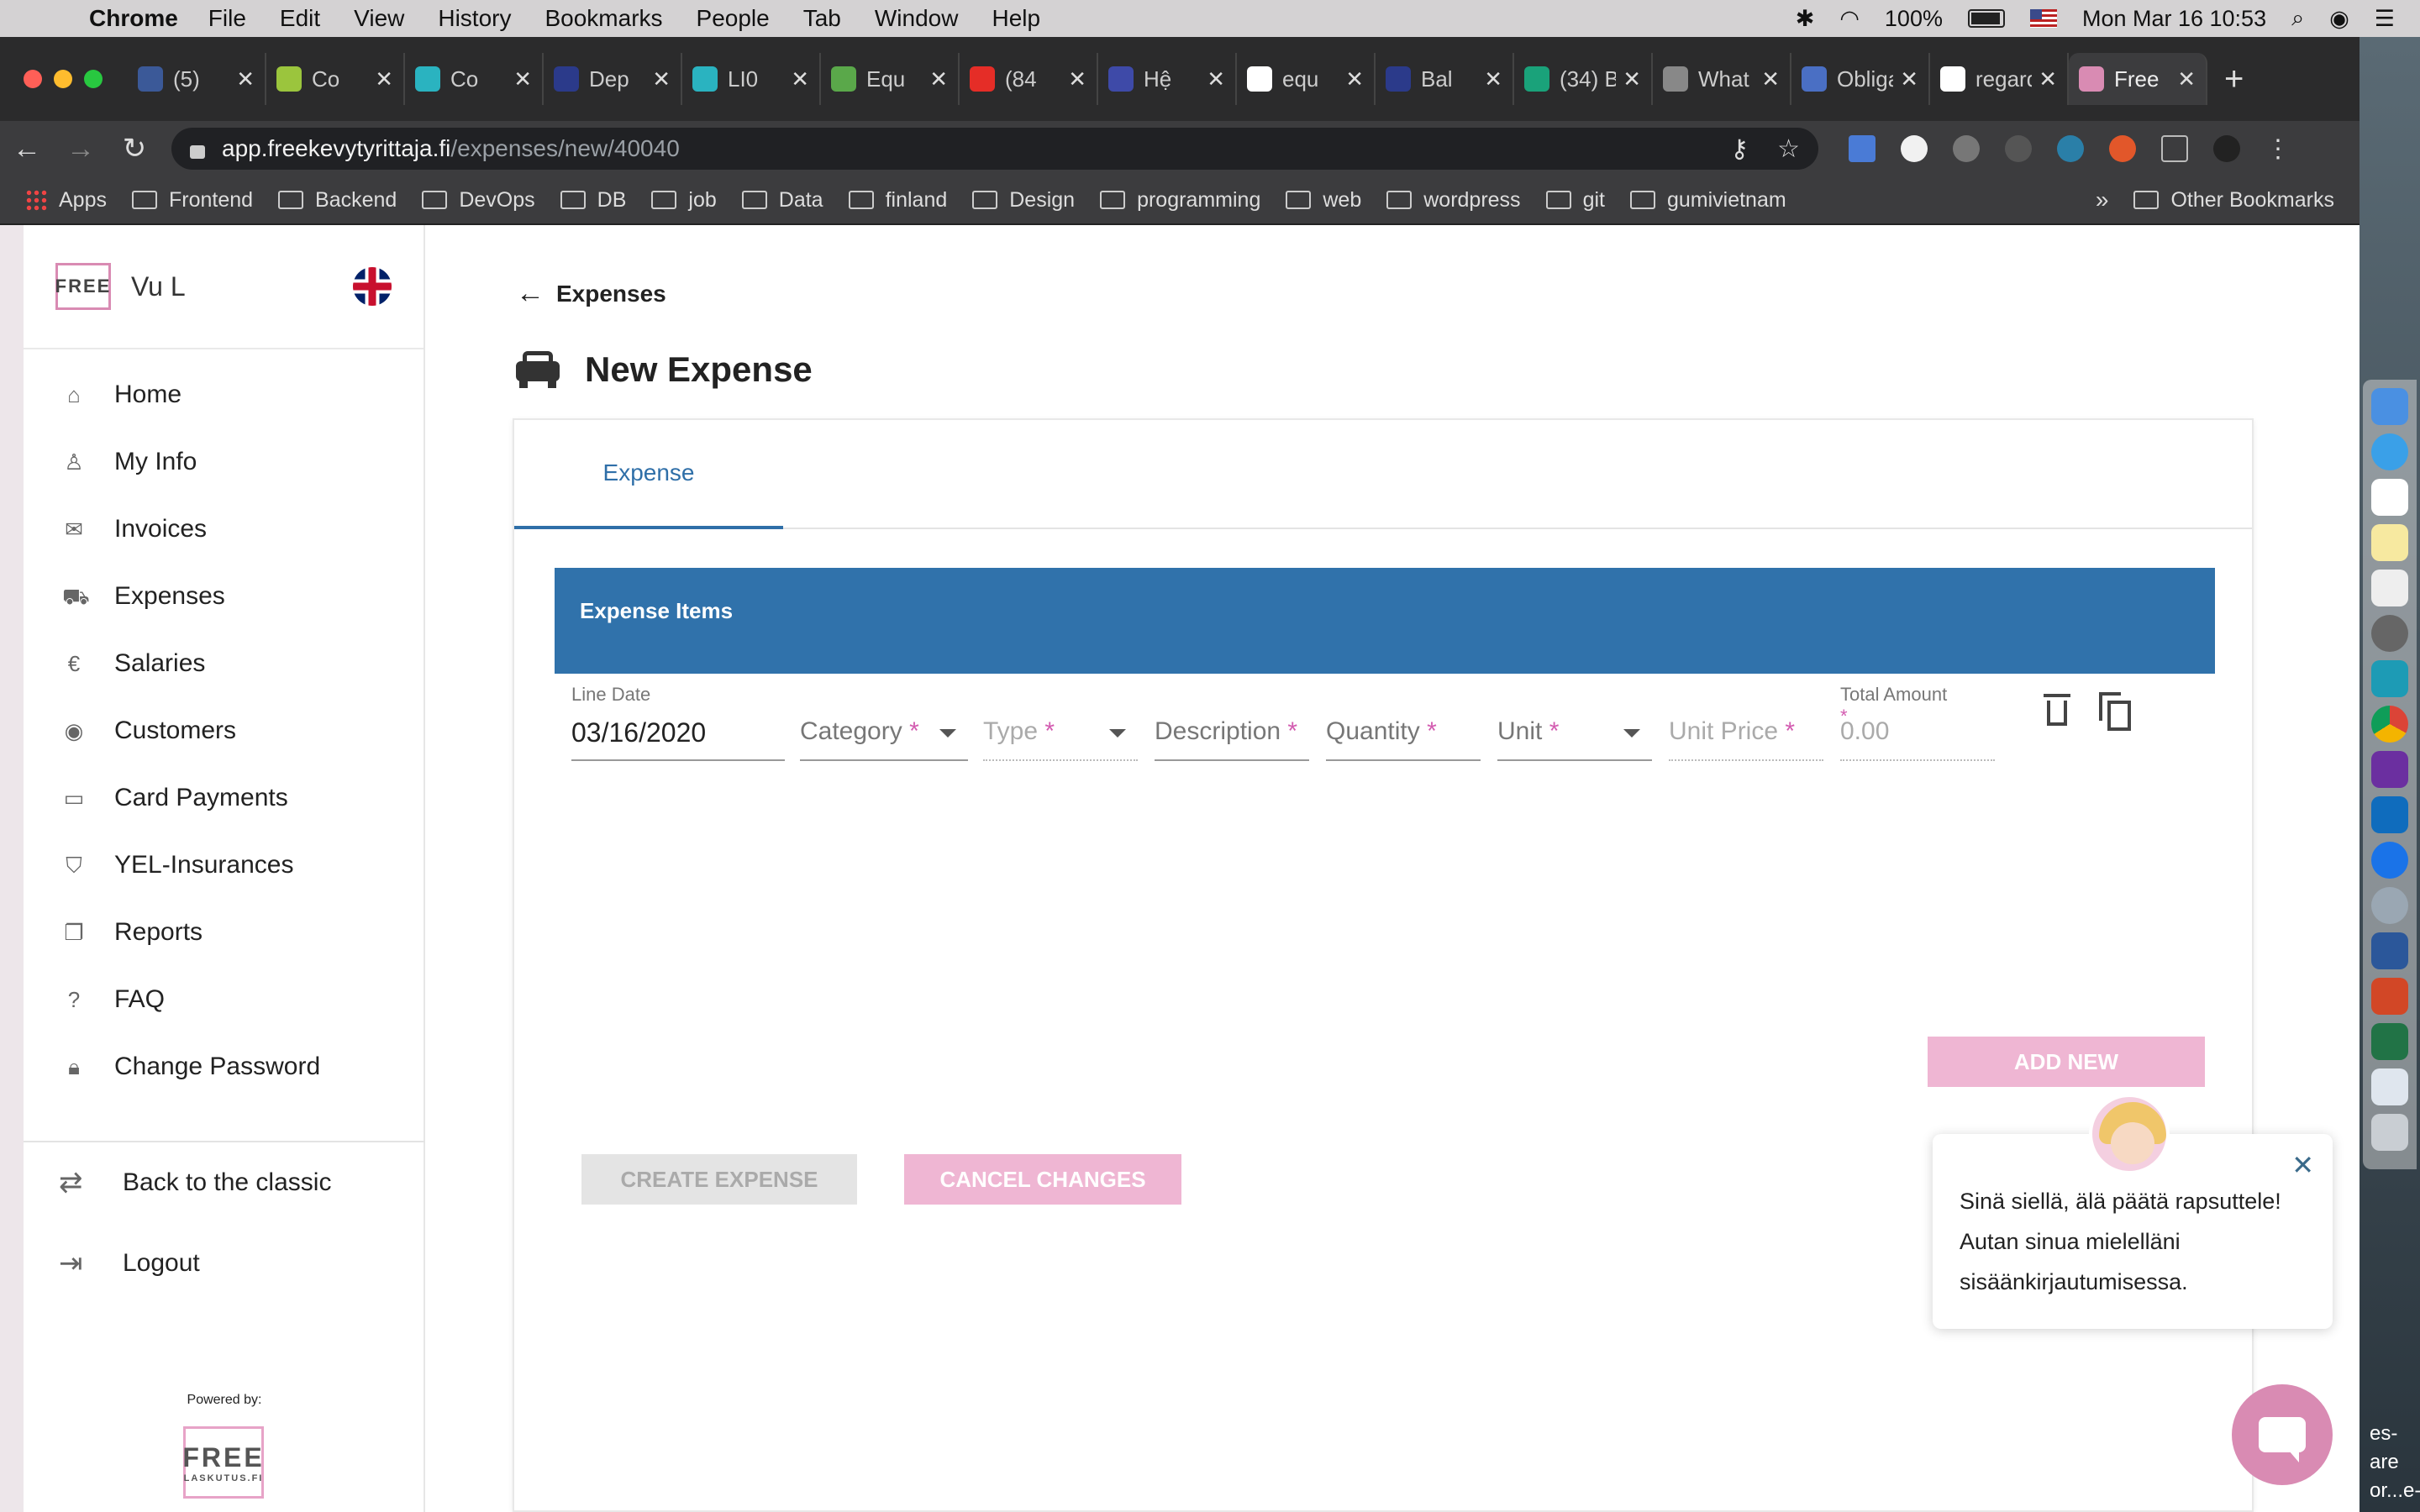 Image resolution: width=2420 pixels, height=1512 pixels. I want to click on word-icon, so click(2390, 950).